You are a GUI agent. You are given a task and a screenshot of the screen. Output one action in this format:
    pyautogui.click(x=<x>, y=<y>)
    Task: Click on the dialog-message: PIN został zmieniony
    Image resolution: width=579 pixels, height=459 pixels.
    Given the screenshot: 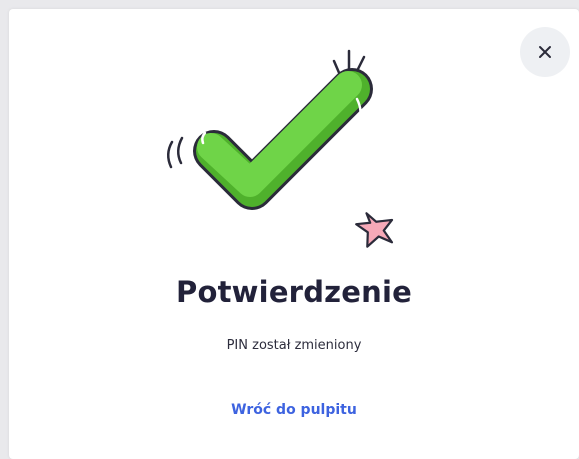 What is the action you would take?
    pyautogui.click(x=294, y=345)
    